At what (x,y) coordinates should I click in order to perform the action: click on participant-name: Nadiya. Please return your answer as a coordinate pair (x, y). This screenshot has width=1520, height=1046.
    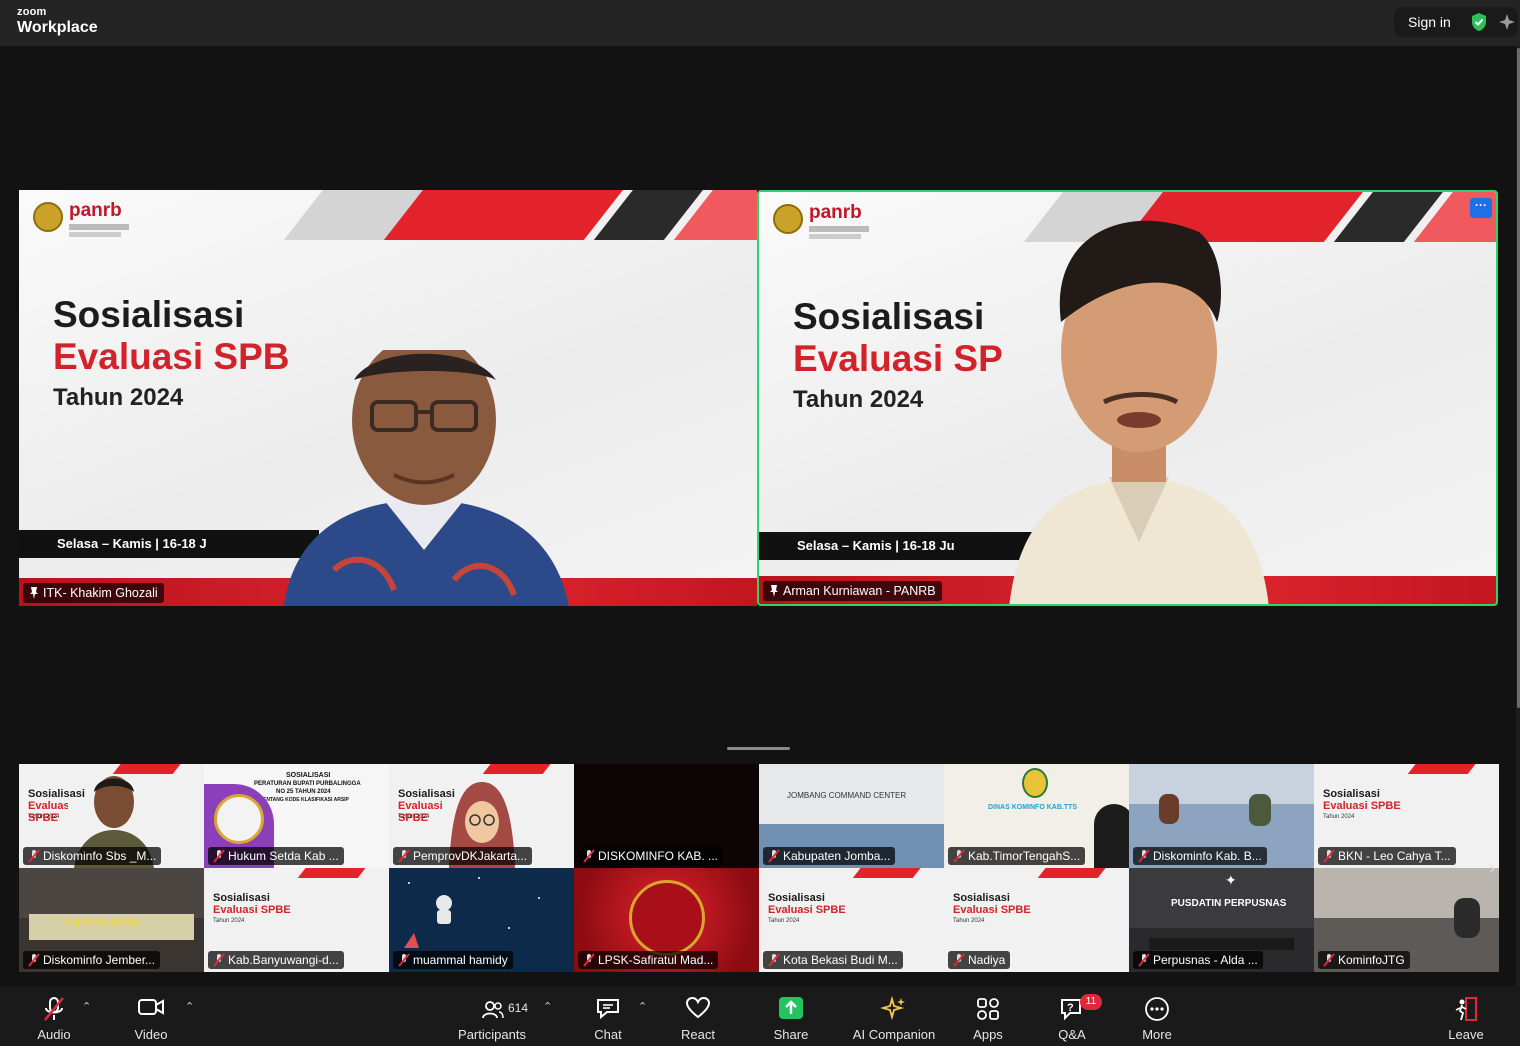
    Looking at the image, I should click on (987, 960).